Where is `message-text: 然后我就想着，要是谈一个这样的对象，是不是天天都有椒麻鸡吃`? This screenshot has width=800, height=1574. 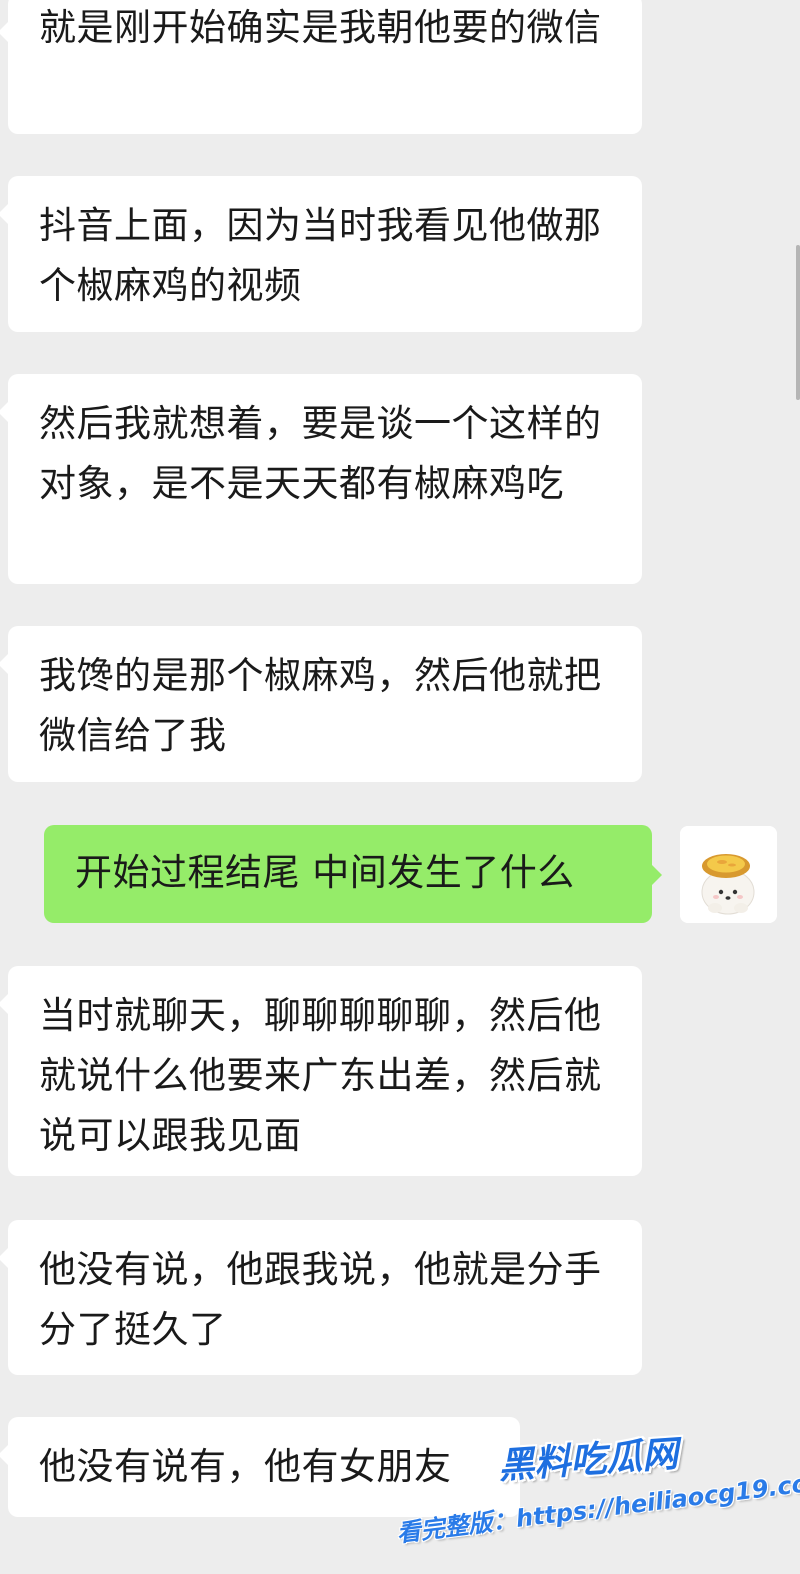 message-text: 然后我就想着，要是谈一个这样的对象，是不是天天都有椒麻鸡吃 is located at coordinates (320, 453).